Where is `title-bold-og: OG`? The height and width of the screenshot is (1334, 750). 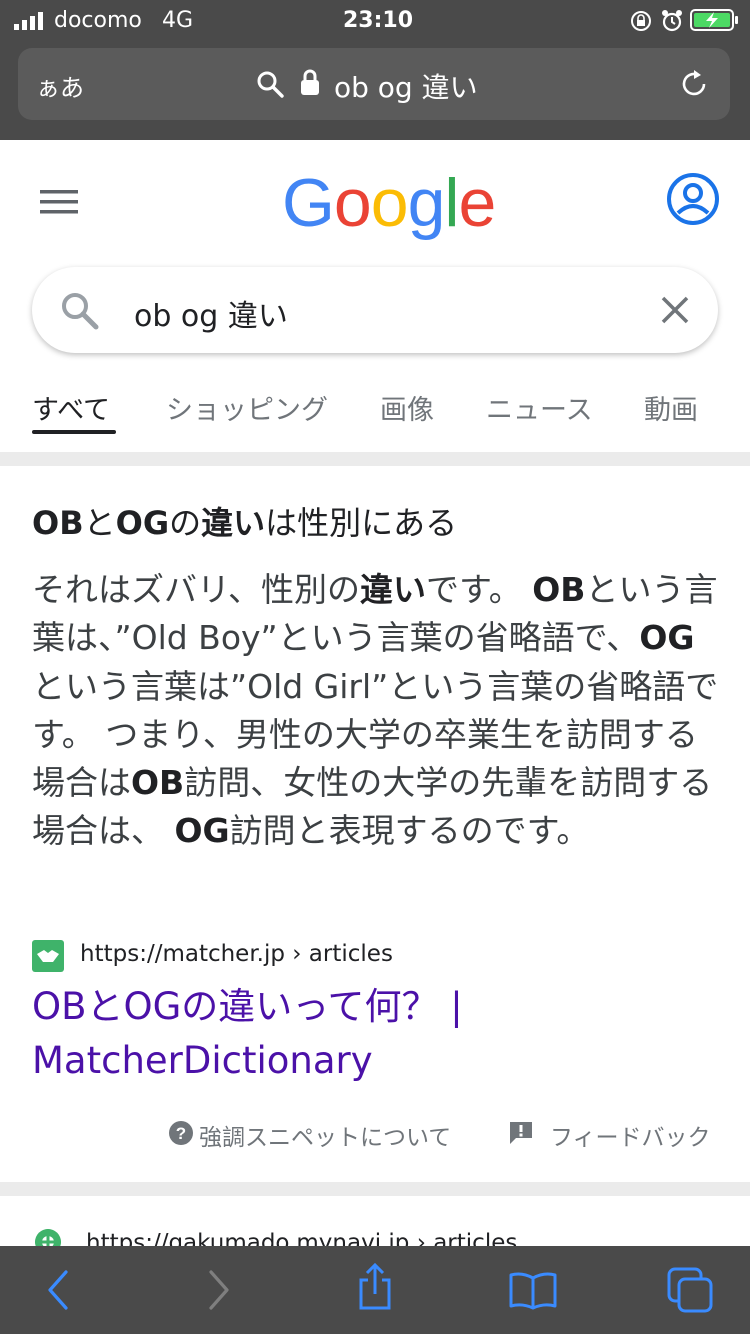 title-bold-og: OG is located at coordinates (142, 523).